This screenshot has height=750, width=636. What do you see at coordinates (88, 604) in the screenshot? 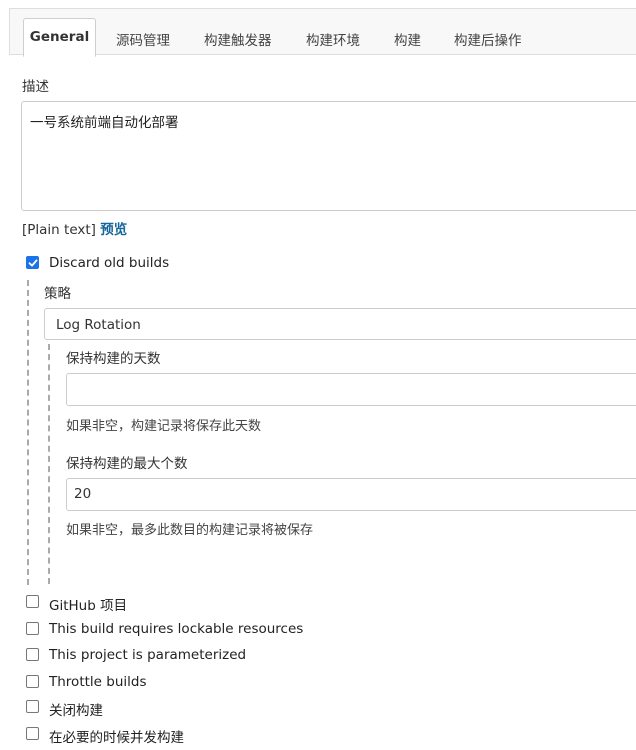
I see `github-project-label: GitHub 项目` at bounding box center [88, 604].